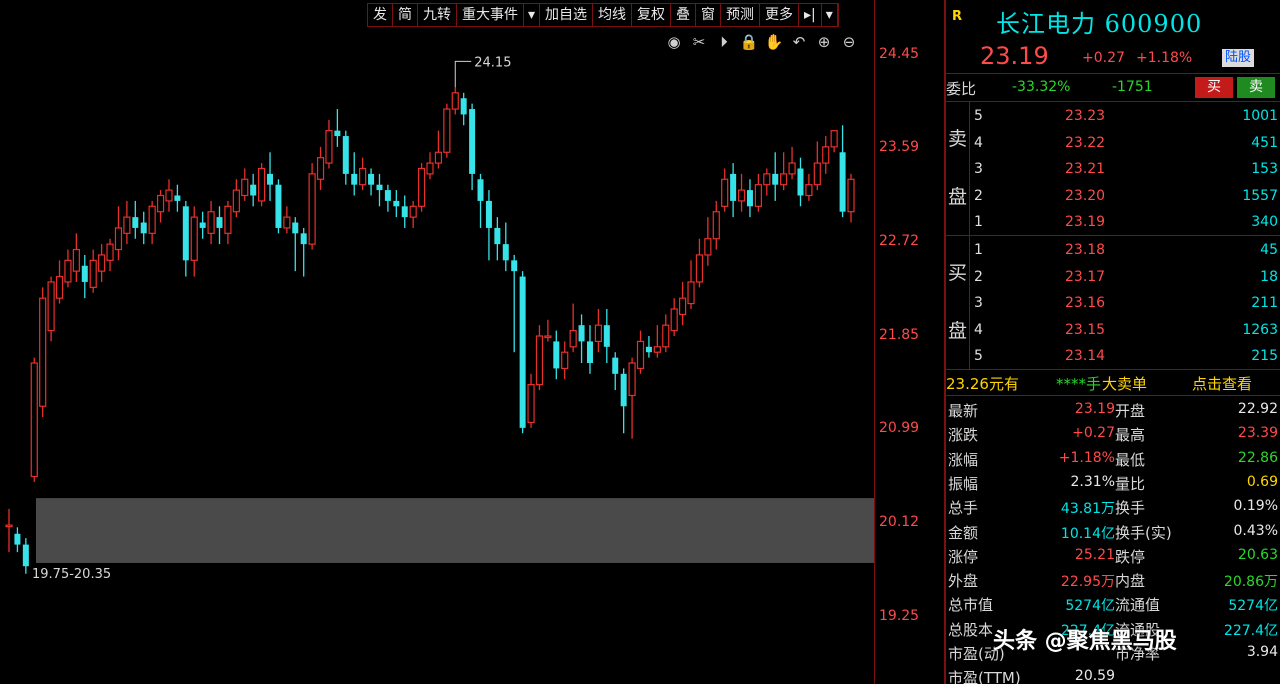 This screenshot has width=1280, height=684. Describe the element at coordinates (1269, 250) in the screenshot. I see `bids-volume: 45` at that location.